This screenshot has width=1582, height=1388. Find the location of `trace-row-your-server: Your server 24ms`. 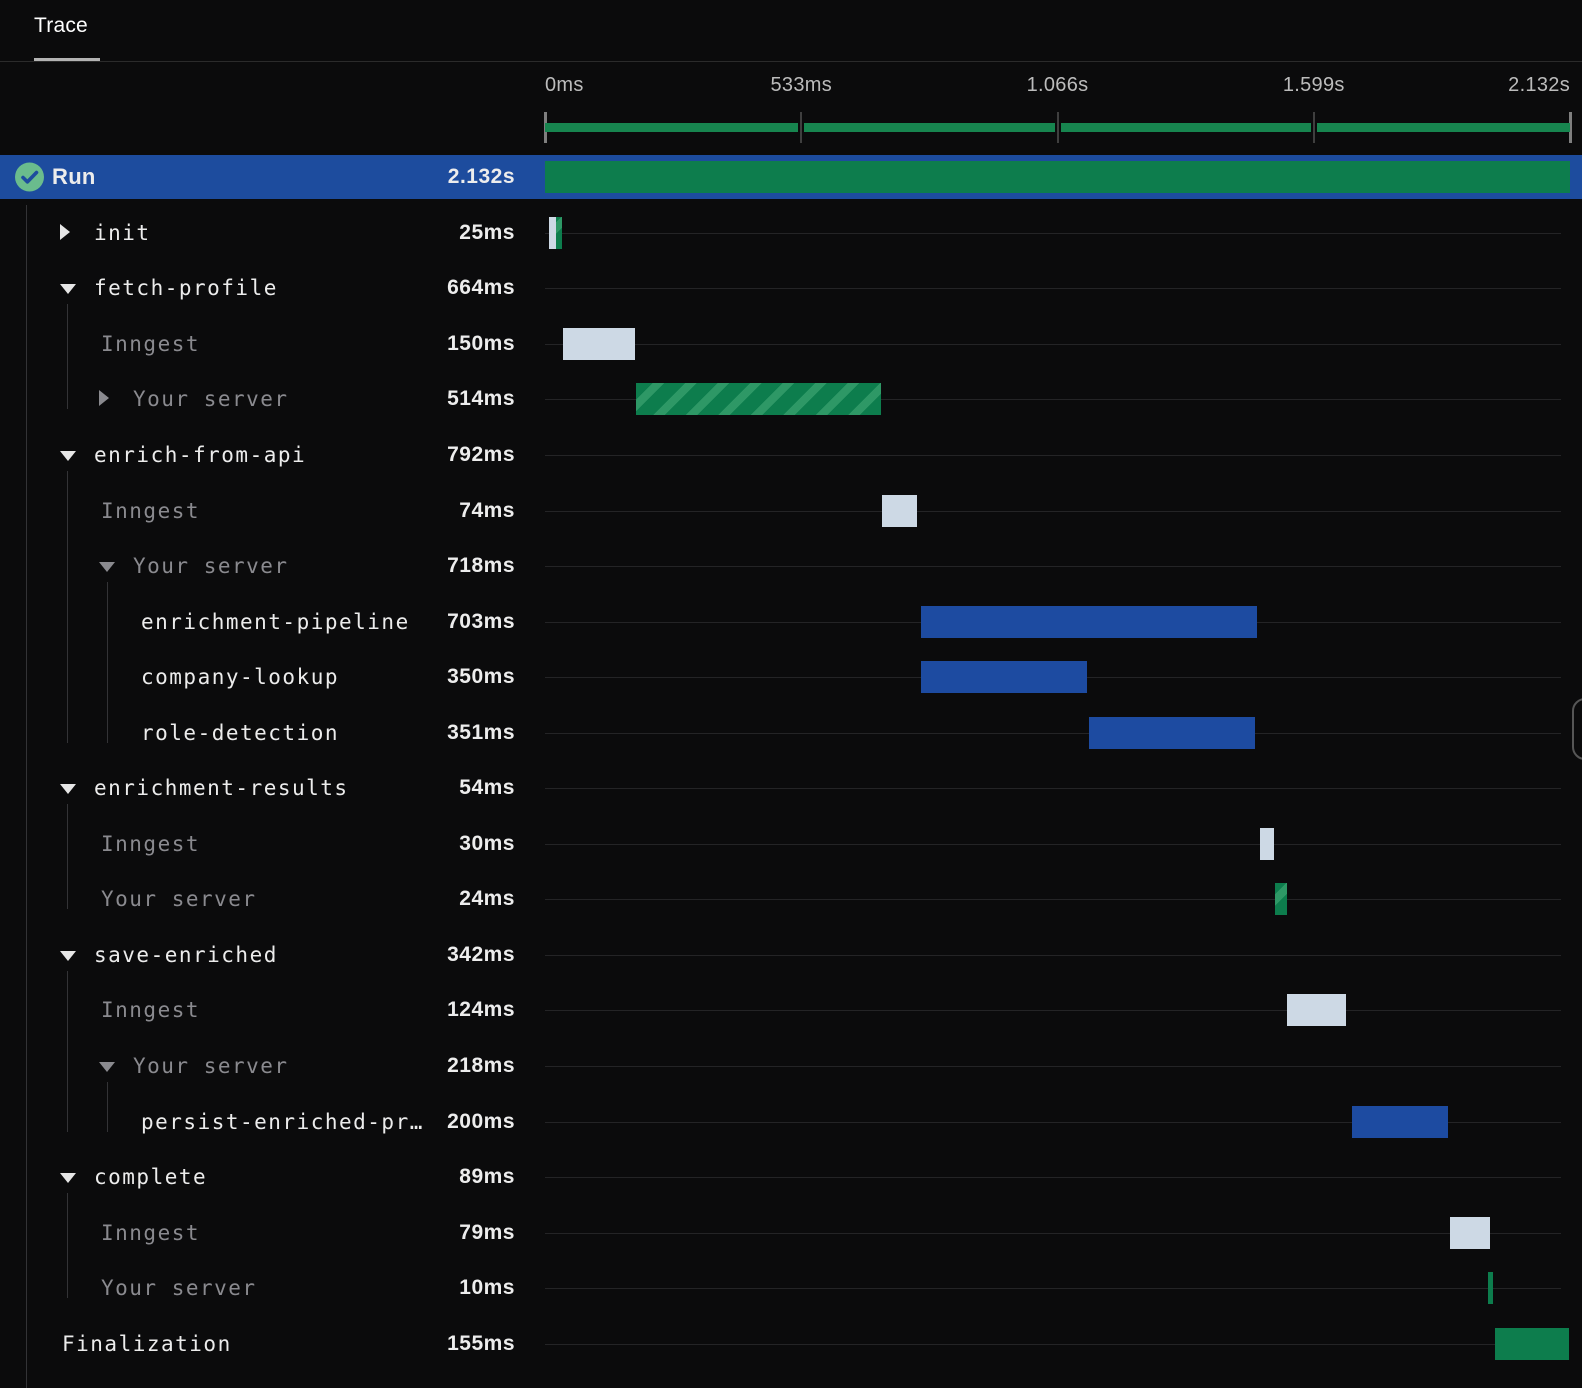

trace-row-your-server: Your server 24ms is located at coordinates (791, 900).